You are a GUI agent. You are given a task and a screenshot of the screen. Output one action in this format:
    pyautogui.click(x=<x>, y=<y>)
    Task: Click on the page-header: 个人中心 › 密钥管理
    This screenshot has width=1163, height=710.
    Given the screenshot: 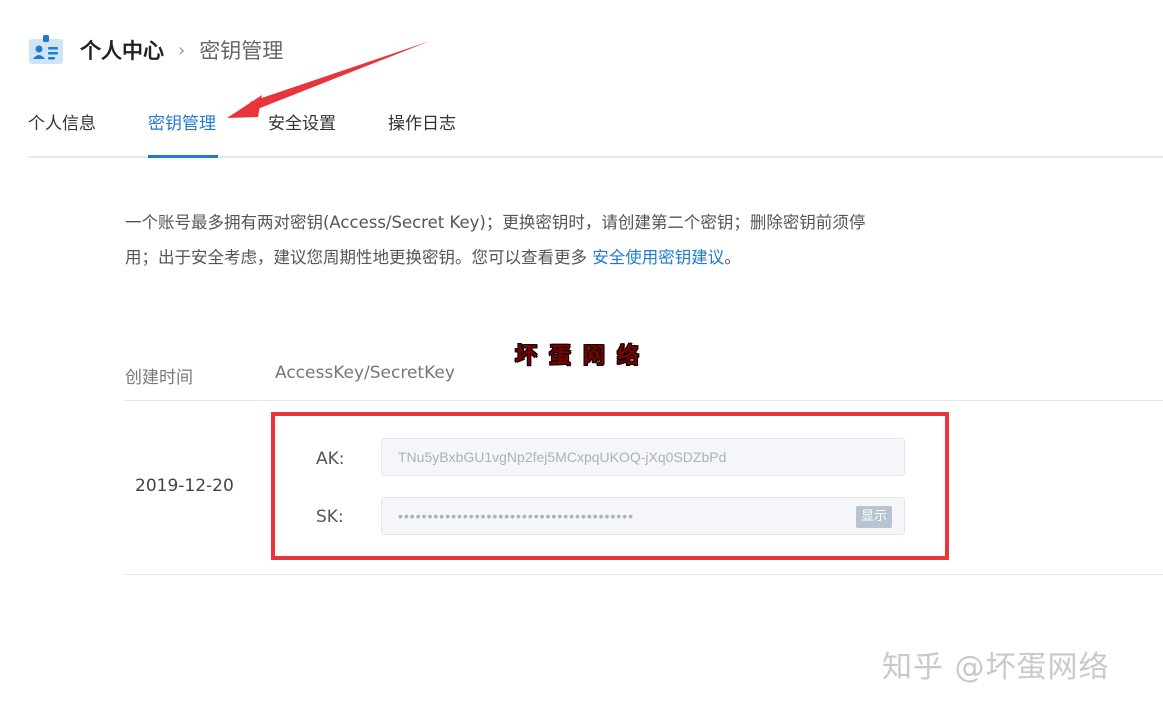 What is the action you would take?
    pyautogui.click(x=155, y=50)
    